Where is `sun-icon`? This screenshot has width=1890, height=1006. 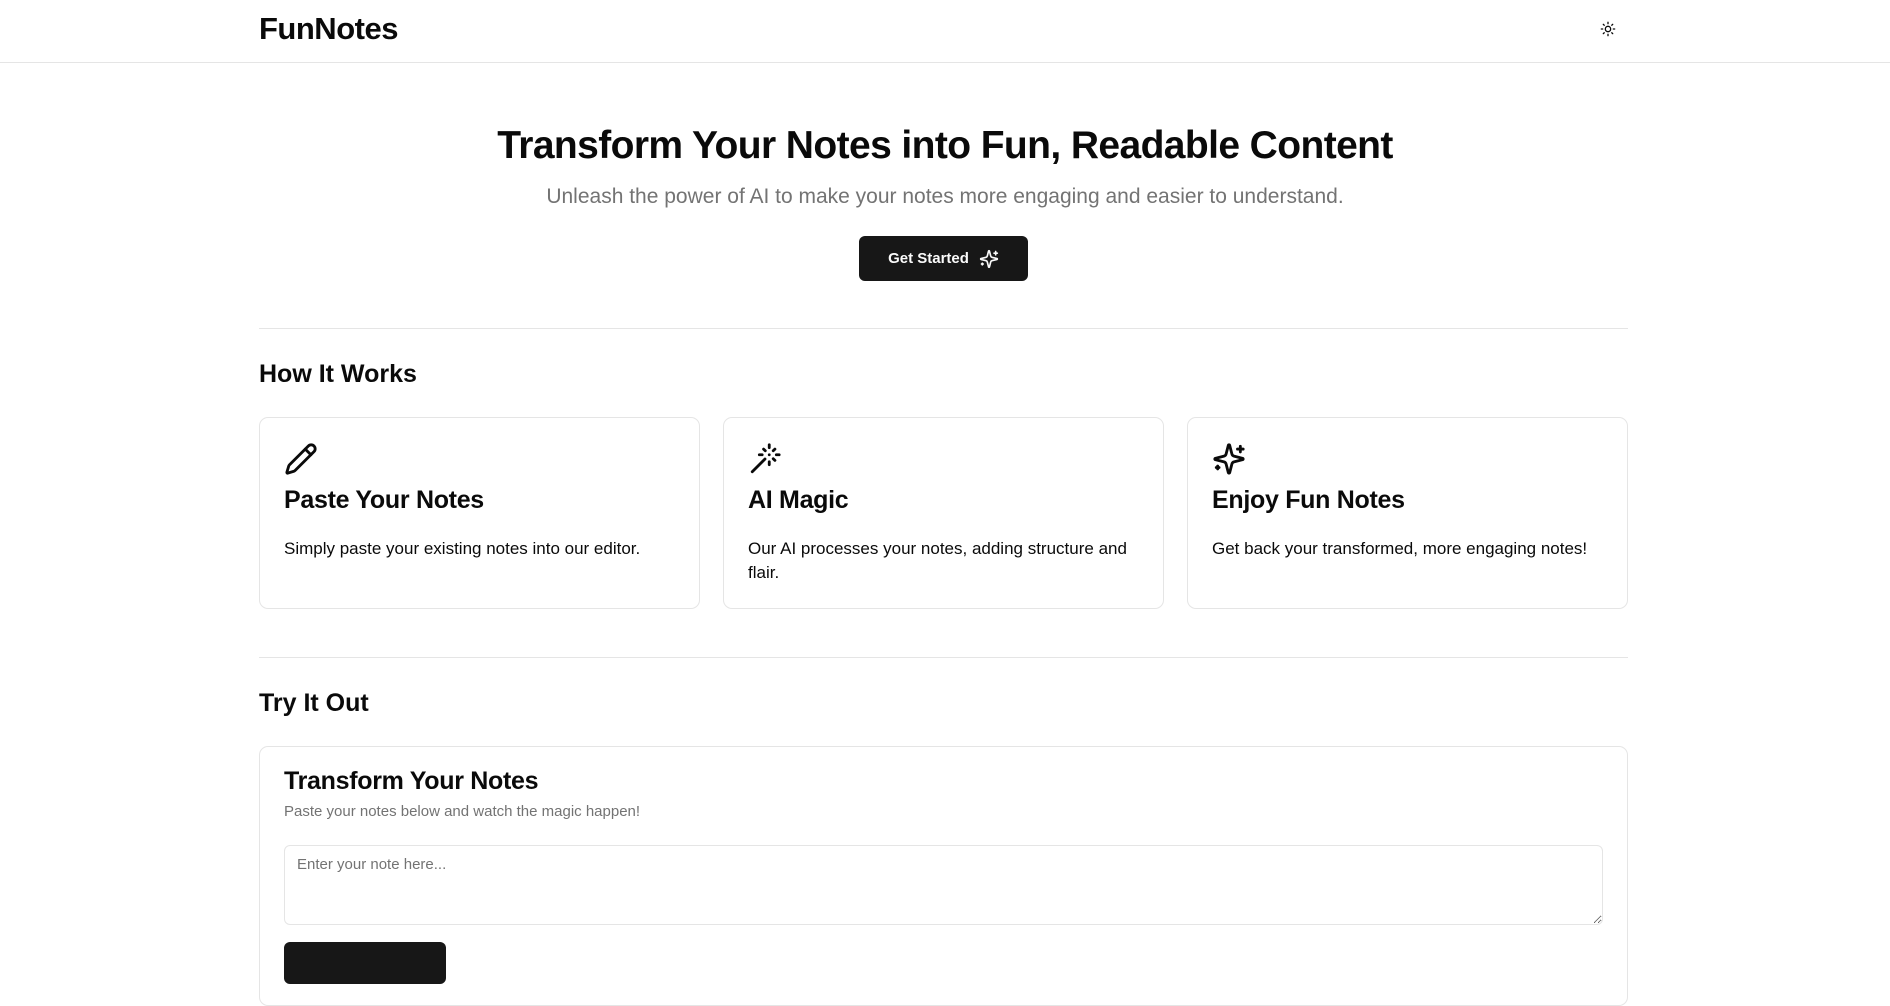 sun-icon is located at coordinates (1608, 29).